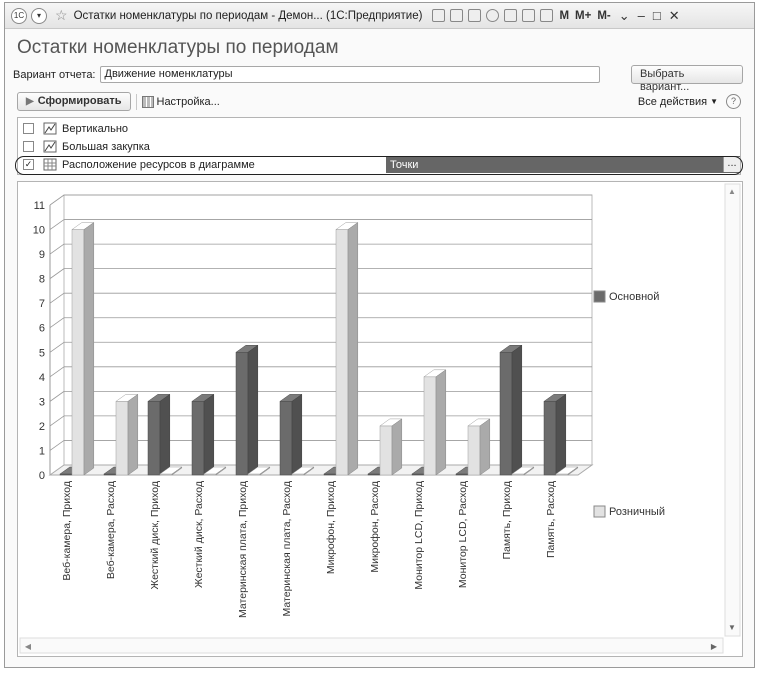 The width and height of the screenshot is (759, 674). Describe the element at coordinates (733, 101) in the screenshot. I see `help-button: ?` at that location.